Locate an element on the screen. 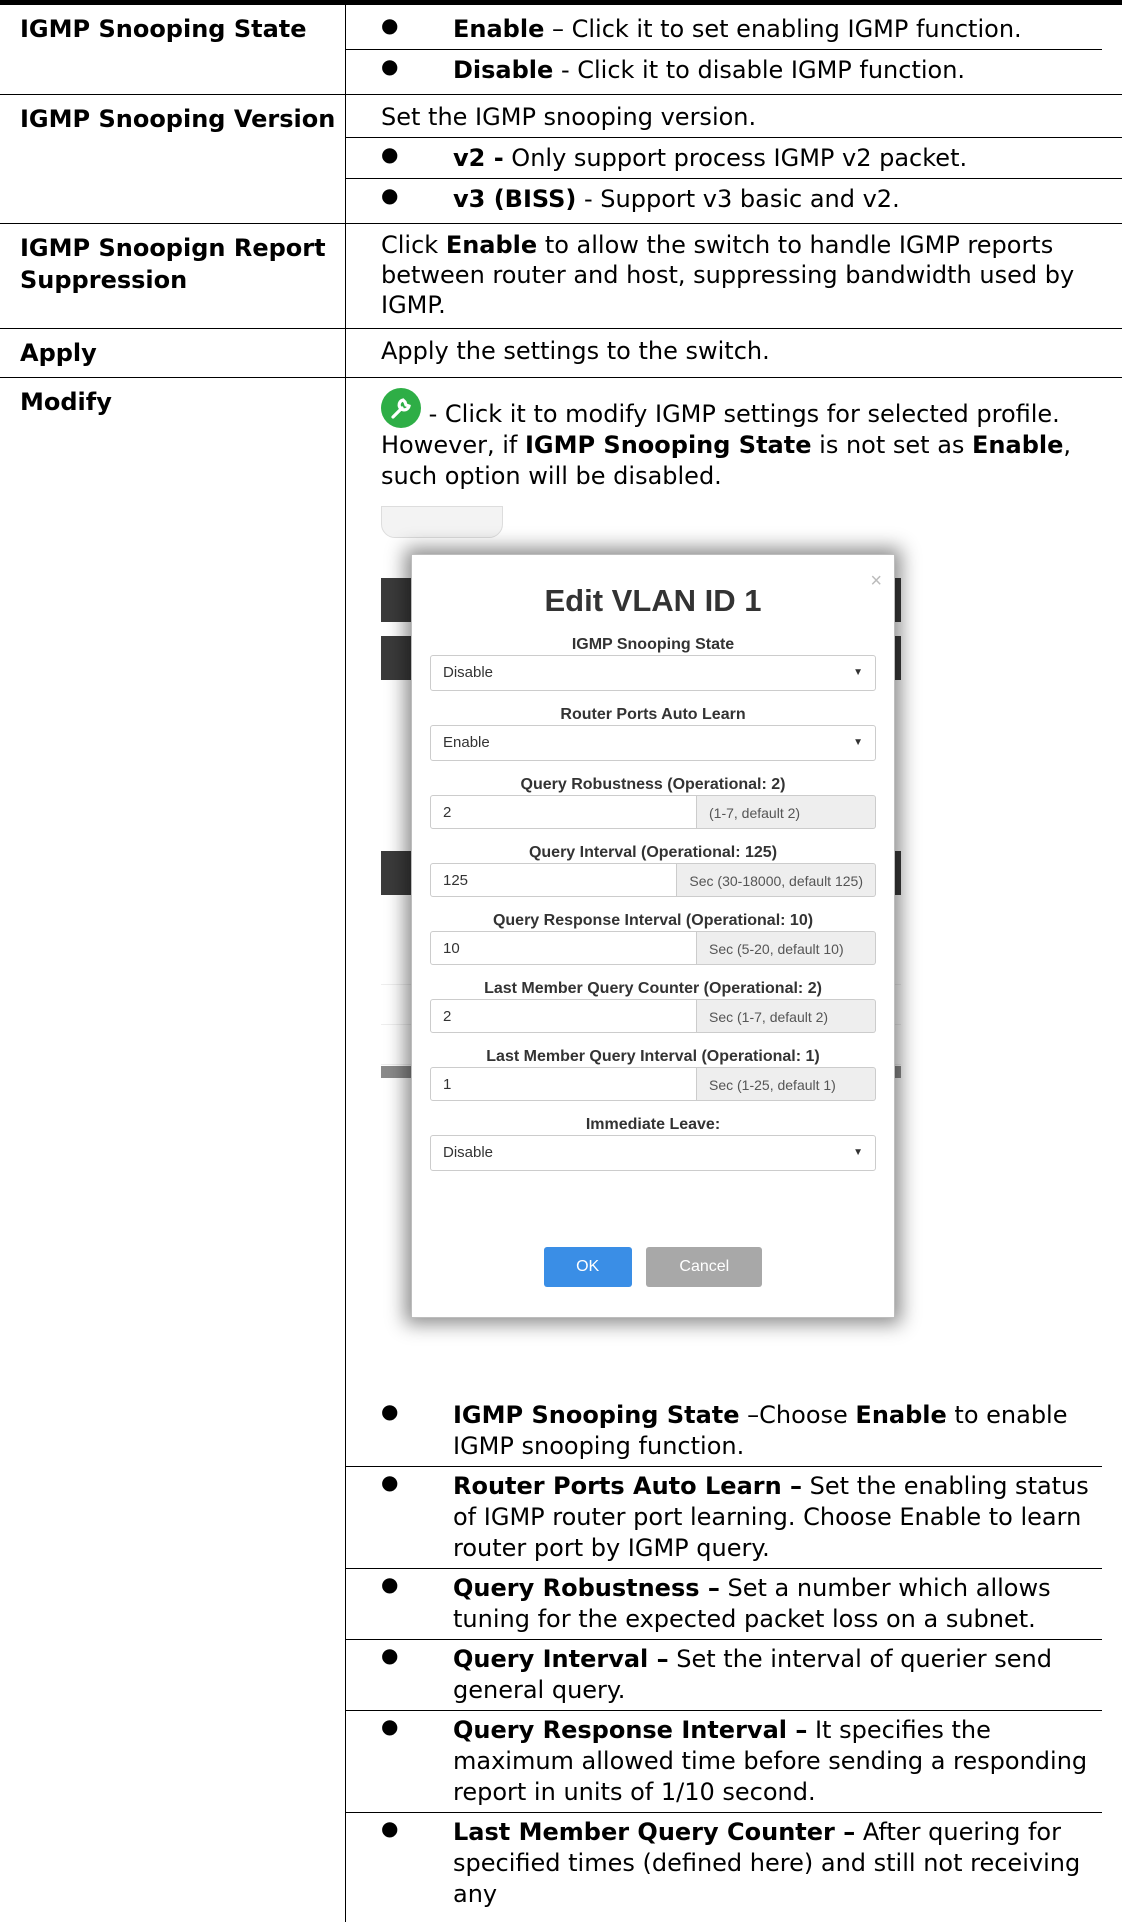 The image size is (1122, 1922). row-description: Apply the settings to the switch. is located at coordinates (734, 353).